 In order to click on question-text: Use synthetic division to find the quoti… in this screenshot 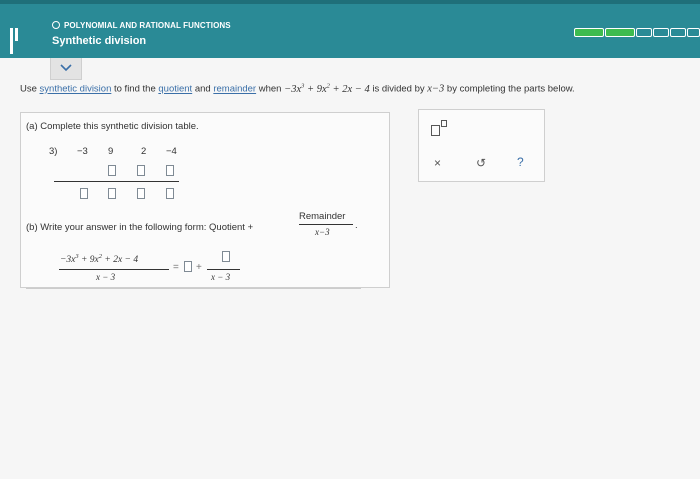, I will do `click(357, 88)`.